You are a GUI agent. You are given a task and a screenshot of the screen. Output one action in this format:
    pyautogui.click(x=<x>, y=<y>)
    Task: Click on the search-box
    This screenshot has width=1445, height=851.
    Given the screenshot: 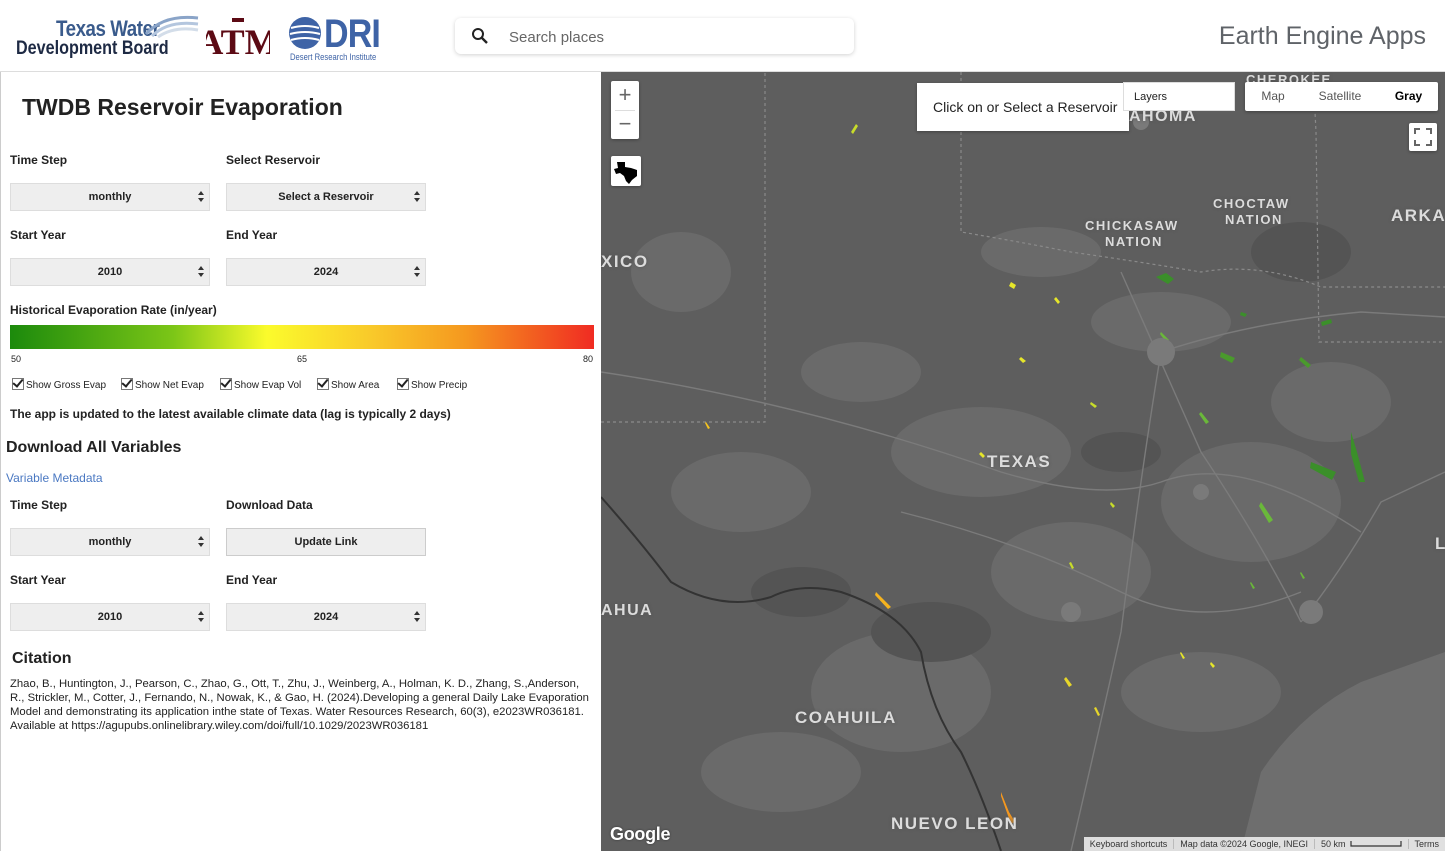 What is the action you would take?
    pyautogui.click(x=654, y=36)
    